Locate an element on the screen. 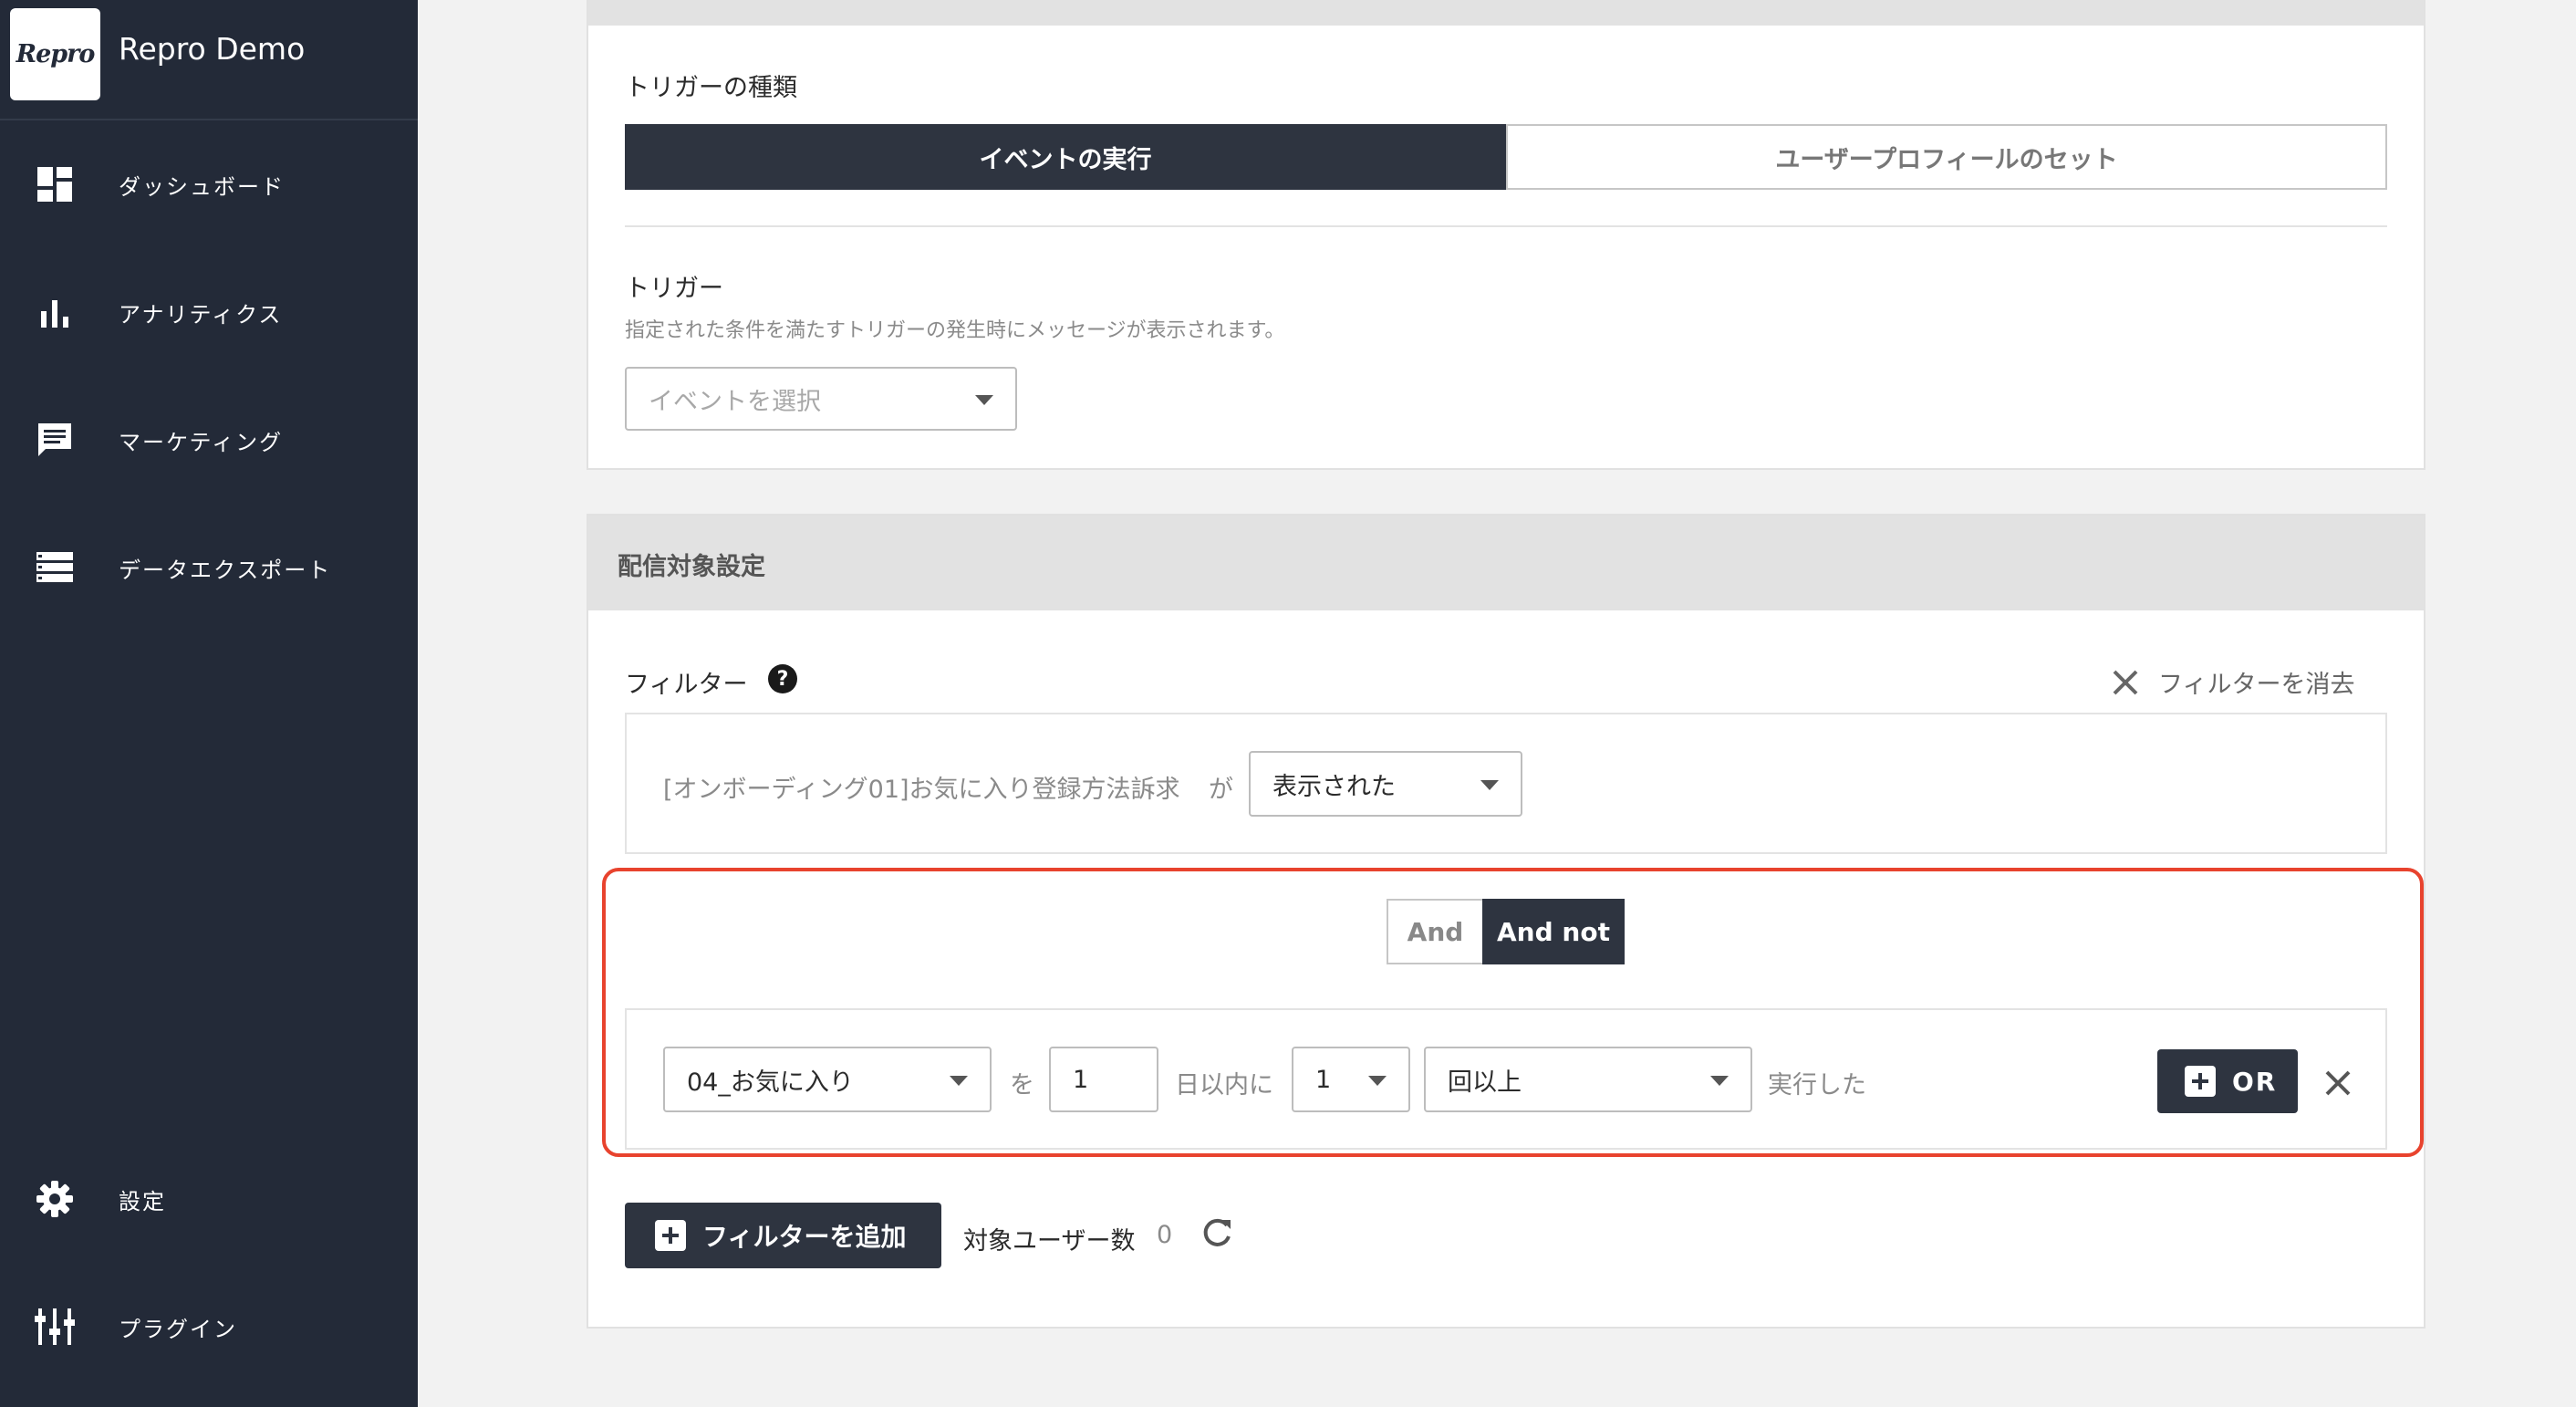 The image size is (2576, 1407). divider is located at coordinates (1506, 226).